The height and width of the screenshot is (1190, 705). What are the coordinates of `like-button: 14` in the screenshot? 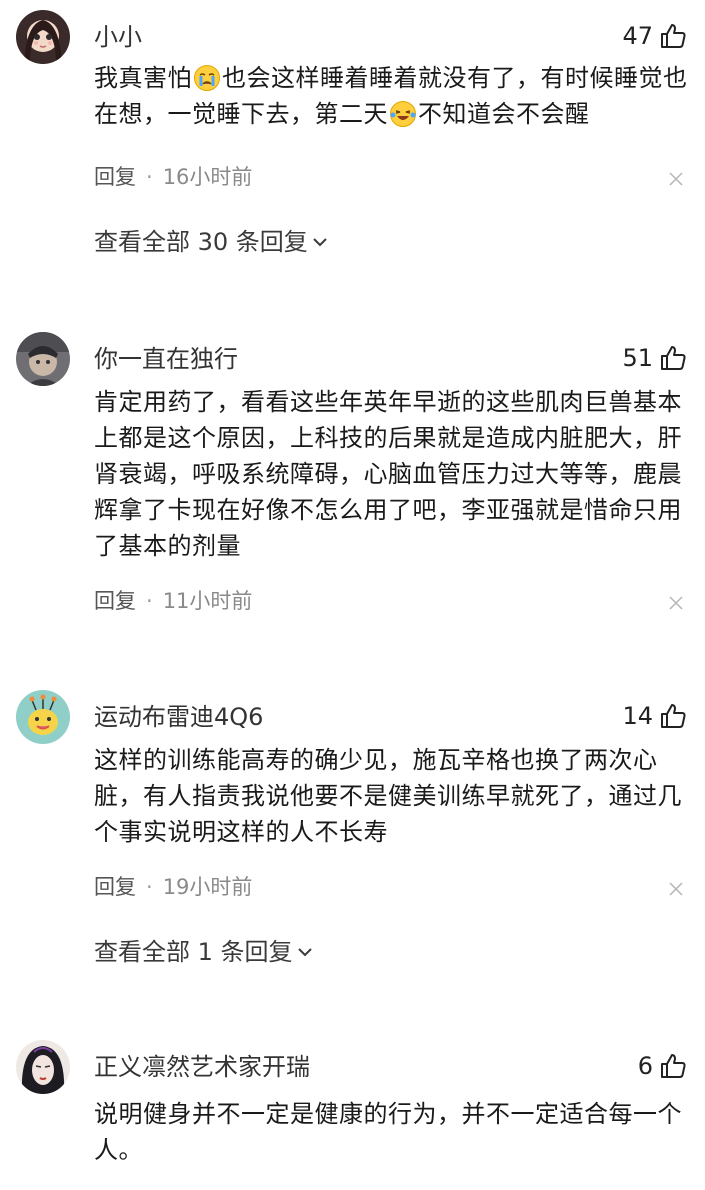 It's located at (654, 716).